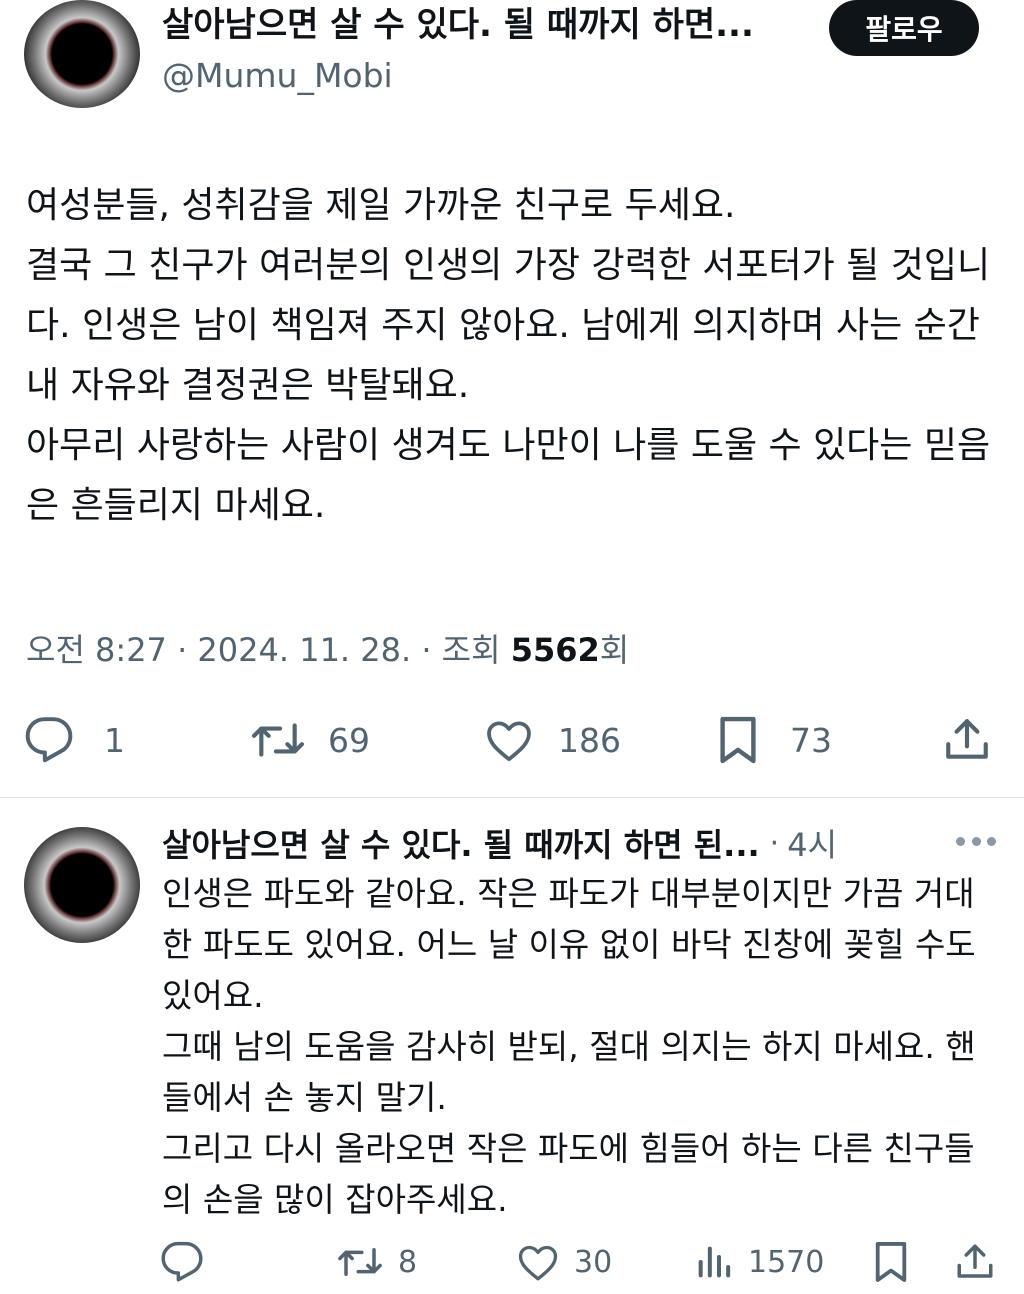 The width and height of the screenshot is (1024, 1294). I want to click on bookmark-count: 73, so click(811, 740).